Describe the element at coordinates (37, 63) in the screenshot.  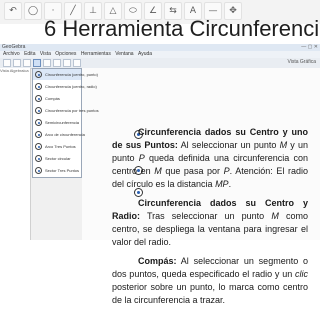
I see `circle-tool-icon` at that location.